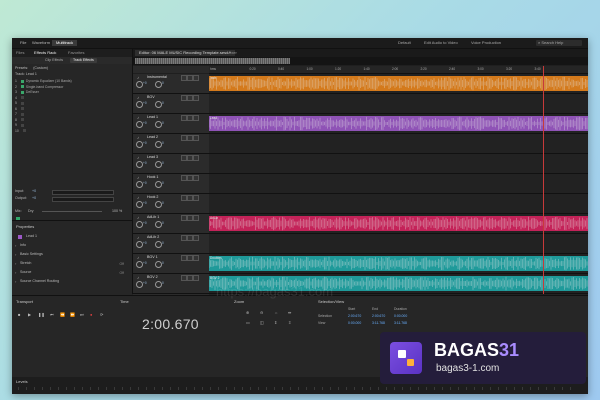 The height and width of the screenshot is (400, 600). Describe the element at coordinates (543, 180) in the screenshot. I see `playhead` at that location.